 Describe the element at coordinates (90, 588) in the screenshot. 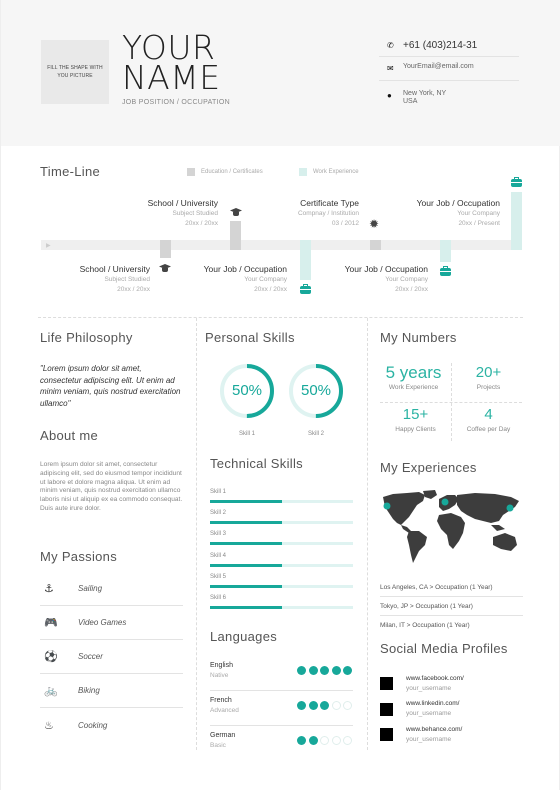

I see `passion-label: Sailing` at that location.